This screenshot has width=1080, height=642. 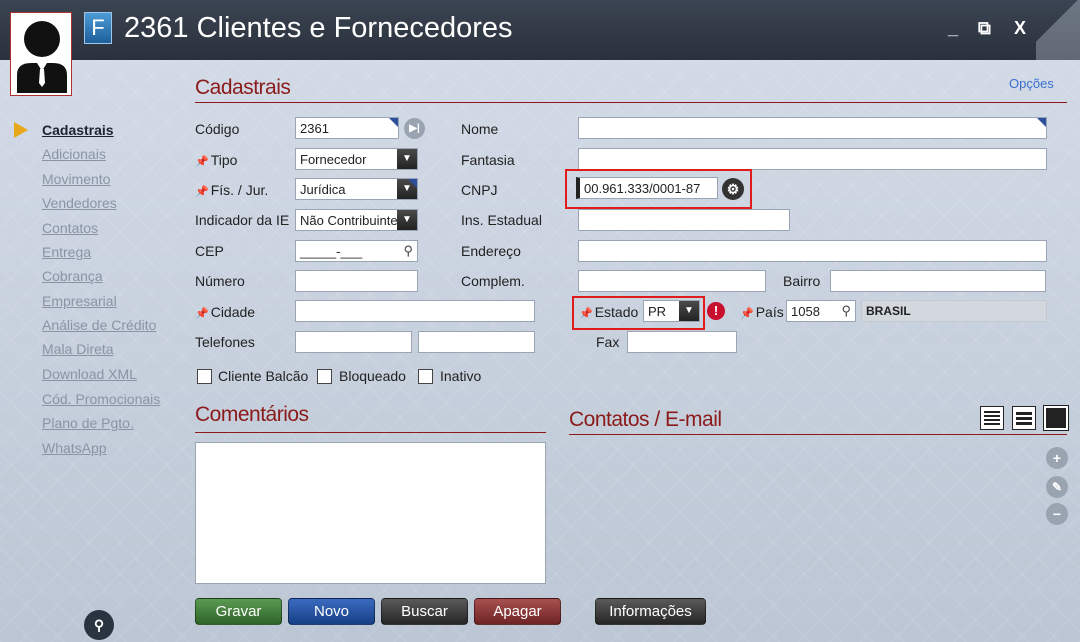 I want to click on pais-label: 📌 País, so click(x=762, y=312).